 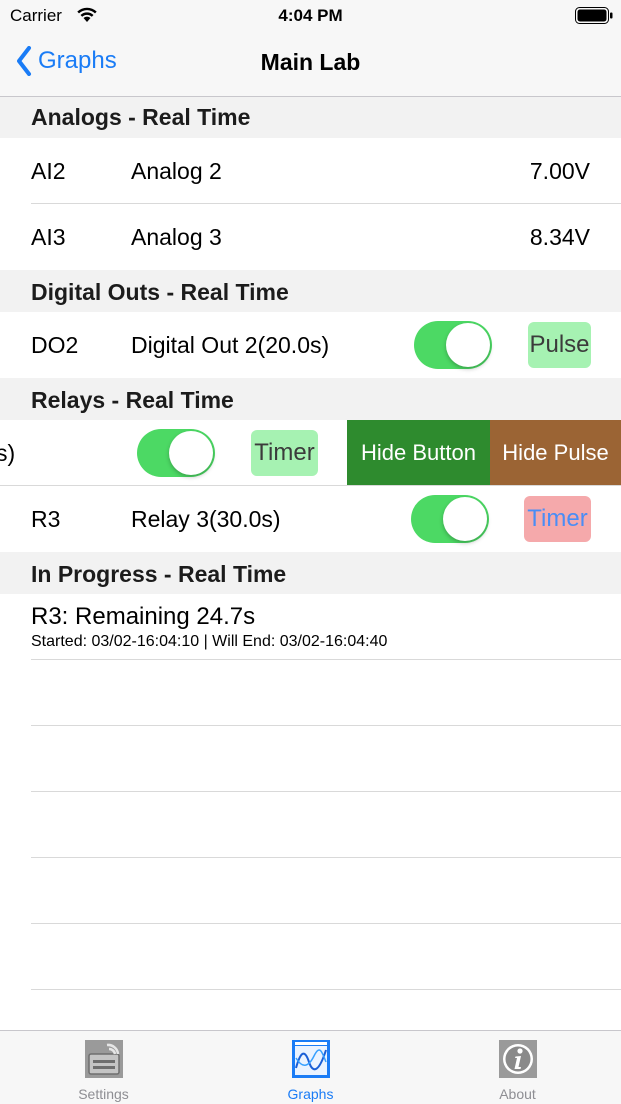 I want to click on status-time: 4:04 PM, so click(x=310, y=15).